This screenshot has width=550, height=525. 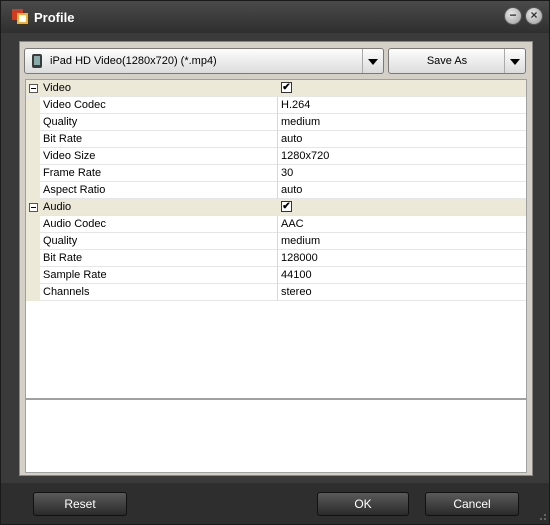 I want to click on category-label: Video, so click(x=57, y=88).